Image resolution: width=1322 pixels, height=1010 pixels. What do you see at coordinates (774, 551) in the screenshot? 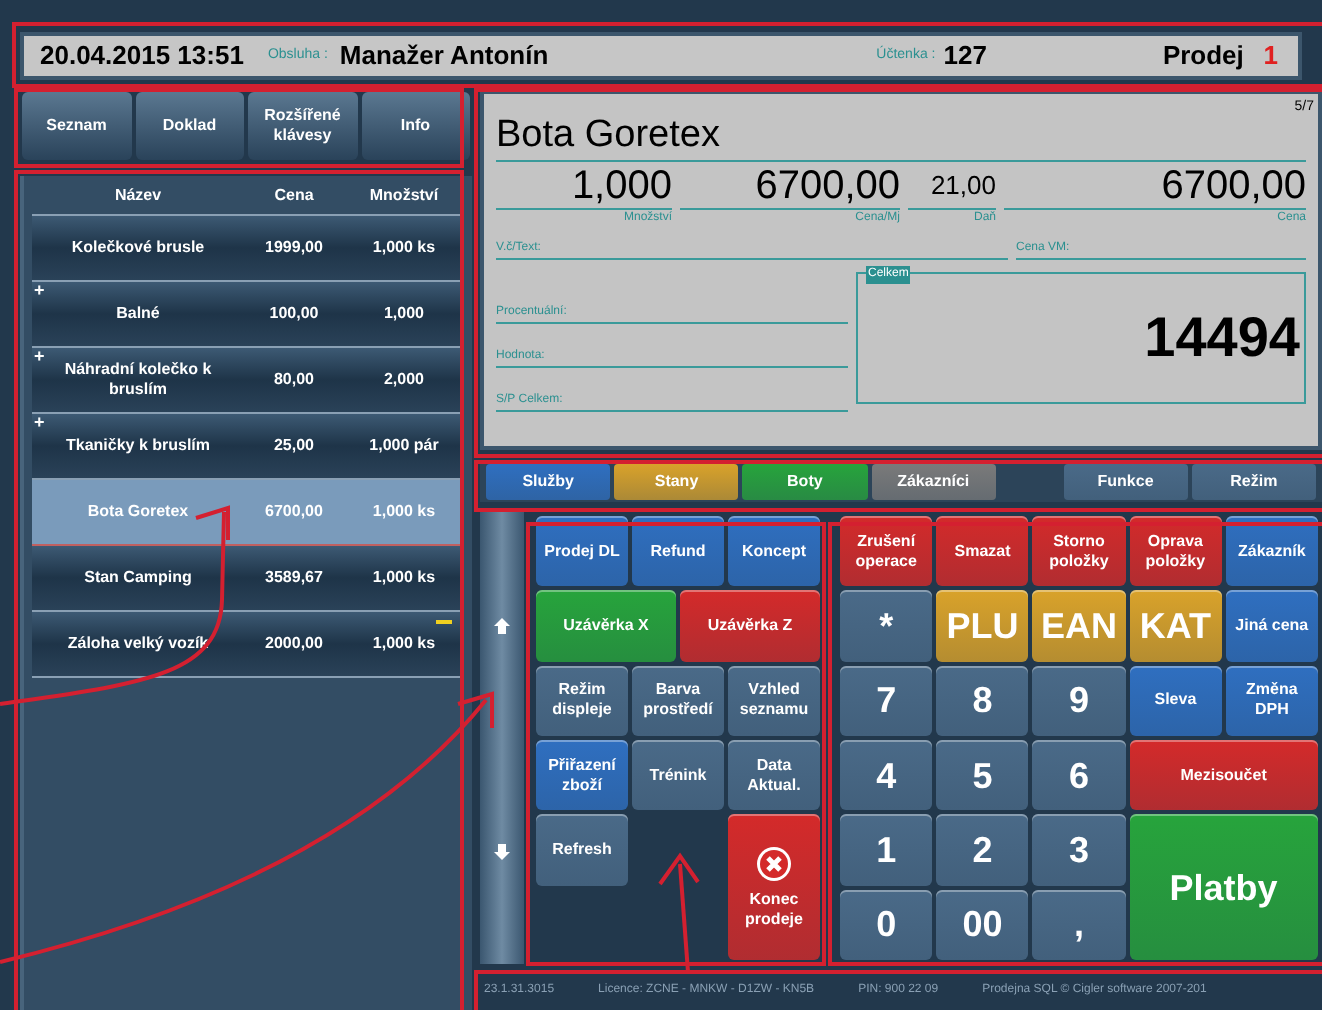
I see `key-button: Koncept` at bounding box center [774, 551].